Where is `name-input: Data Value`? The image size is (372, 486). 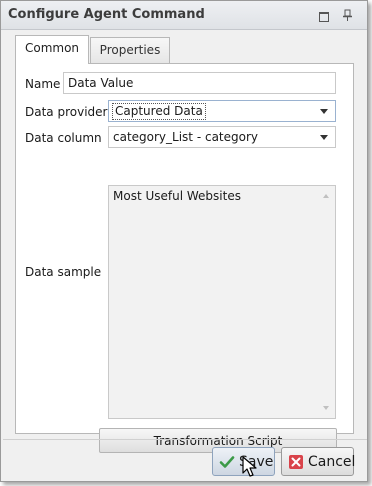 name-input: Data Value is located at coordinates (199, 83).